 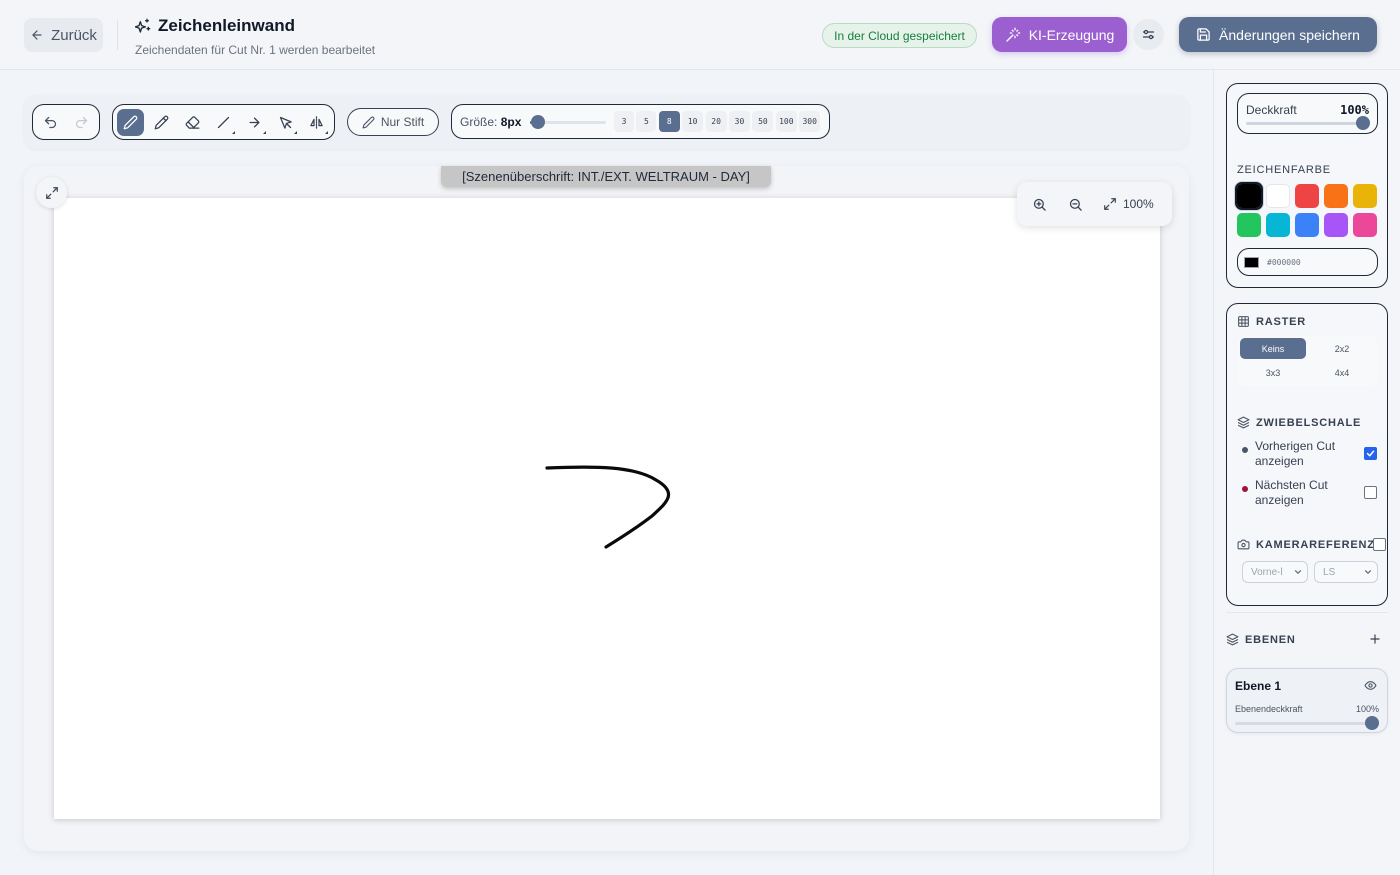 I want to click on maximize-icon, so click(x=1110, y=204).